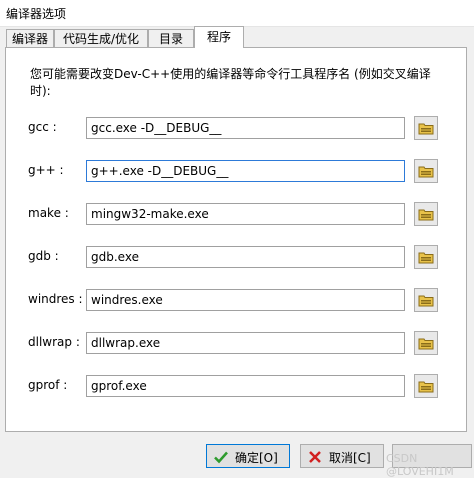  I want to click on tab-compiler: 编译器, so click(30, 38).